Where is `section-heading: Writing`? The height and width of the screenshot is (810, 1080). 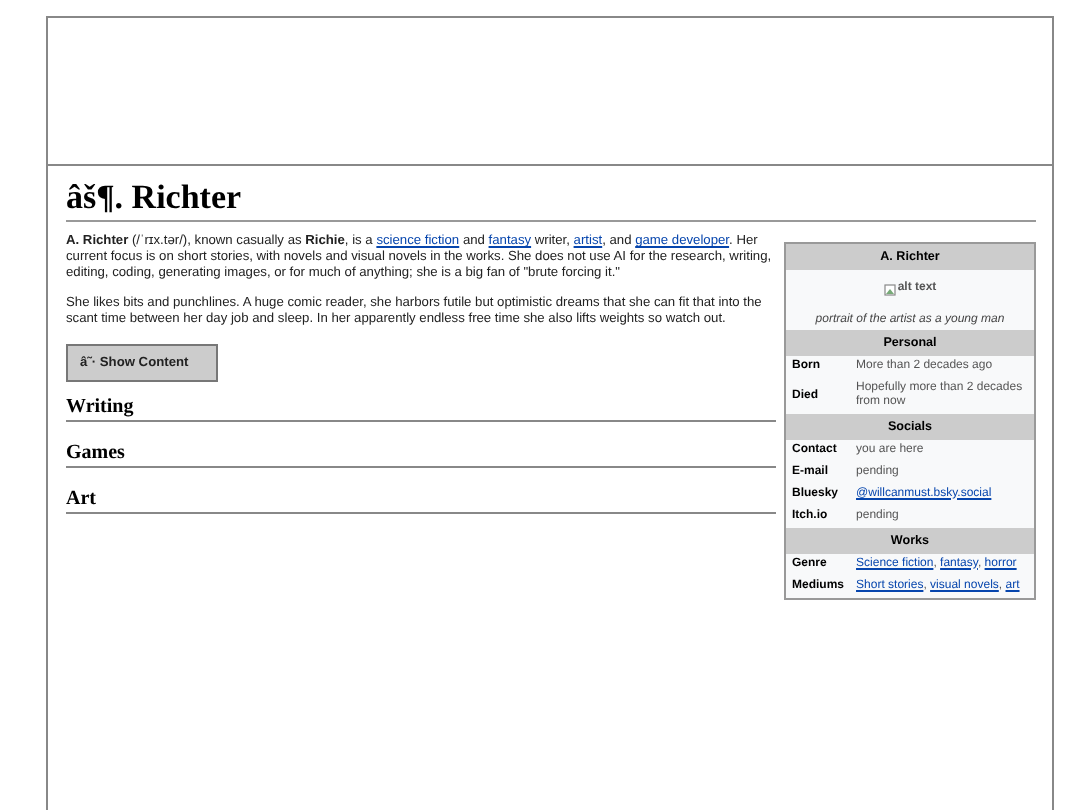
section-heading: Writing is located at coordinates (421, 408).